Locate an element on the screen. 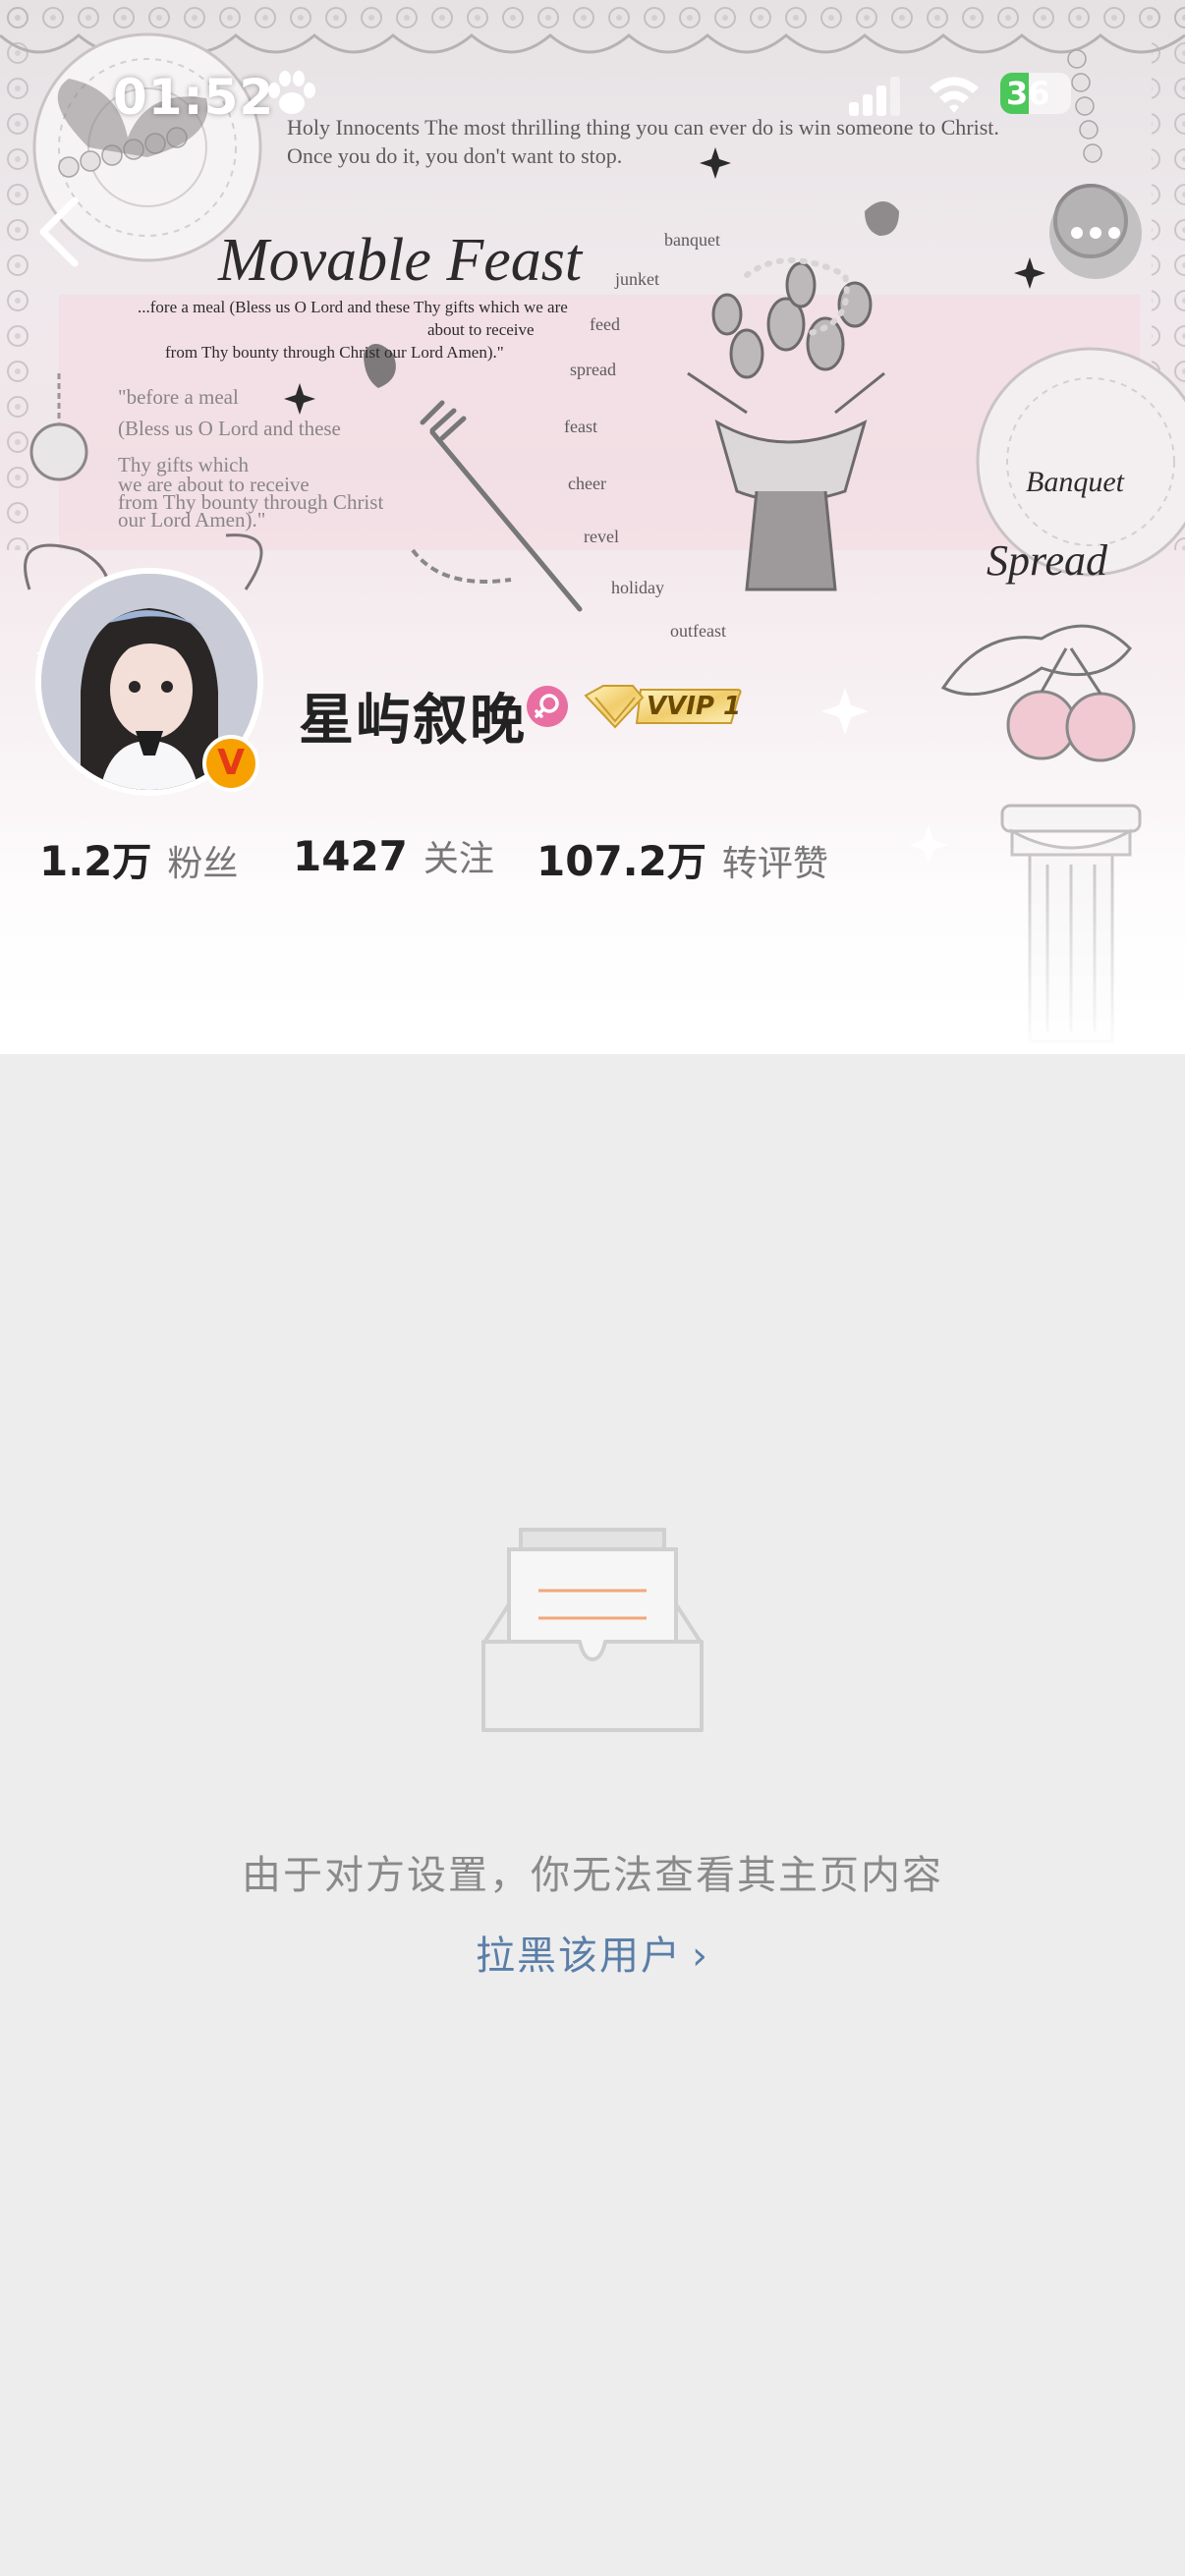  paw-icon is located at coordinates (291, 92).